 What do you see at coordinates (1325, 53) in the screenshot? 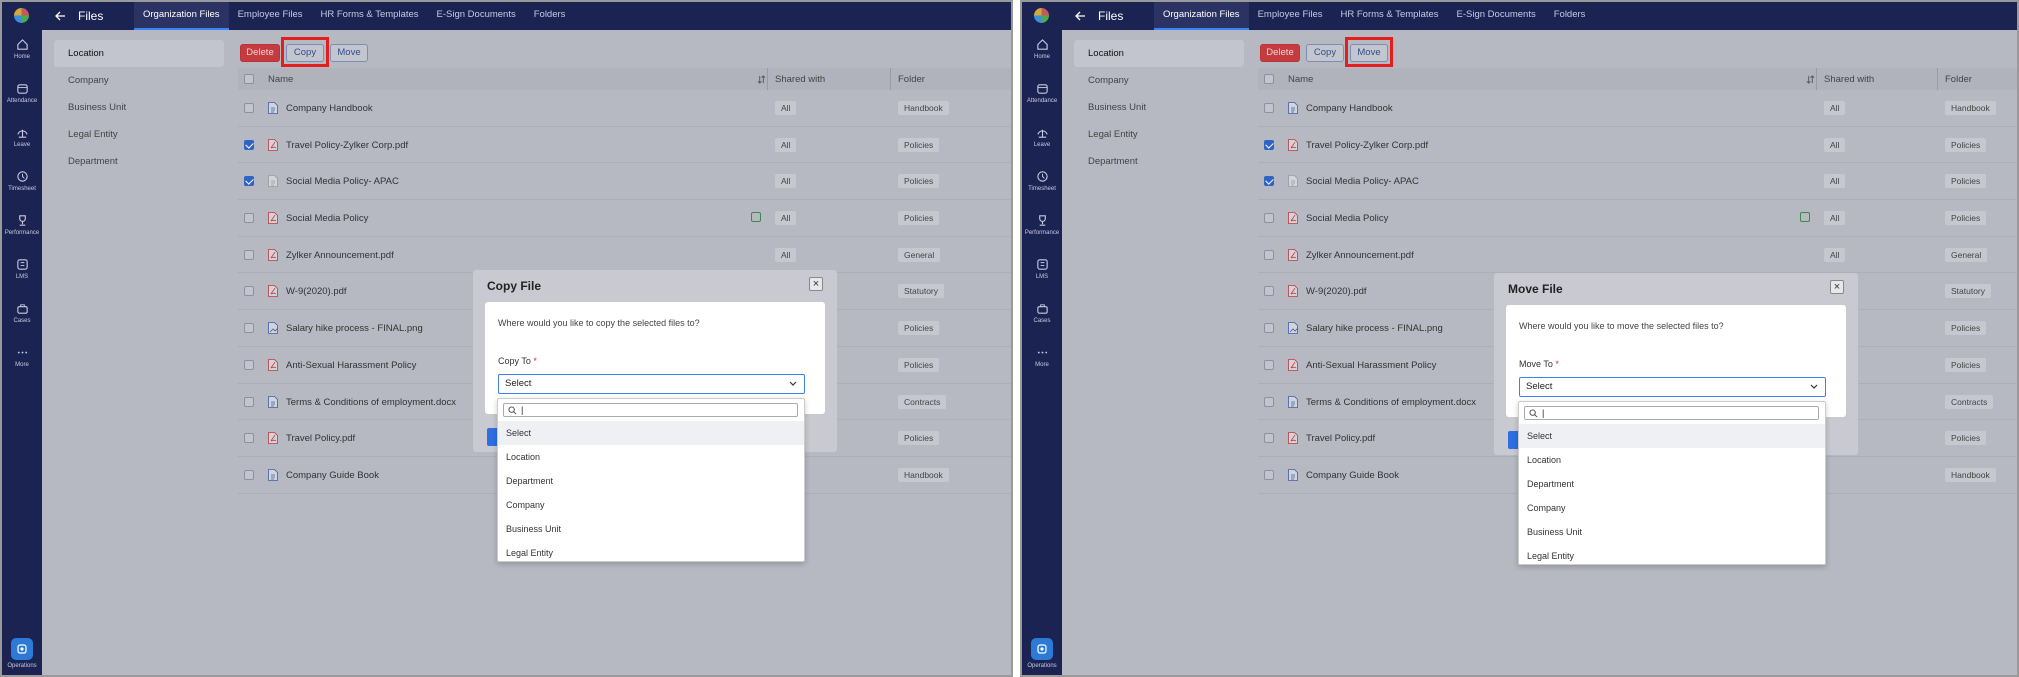
I see `copy-button: Copy` at bounding box center [1325, 53].